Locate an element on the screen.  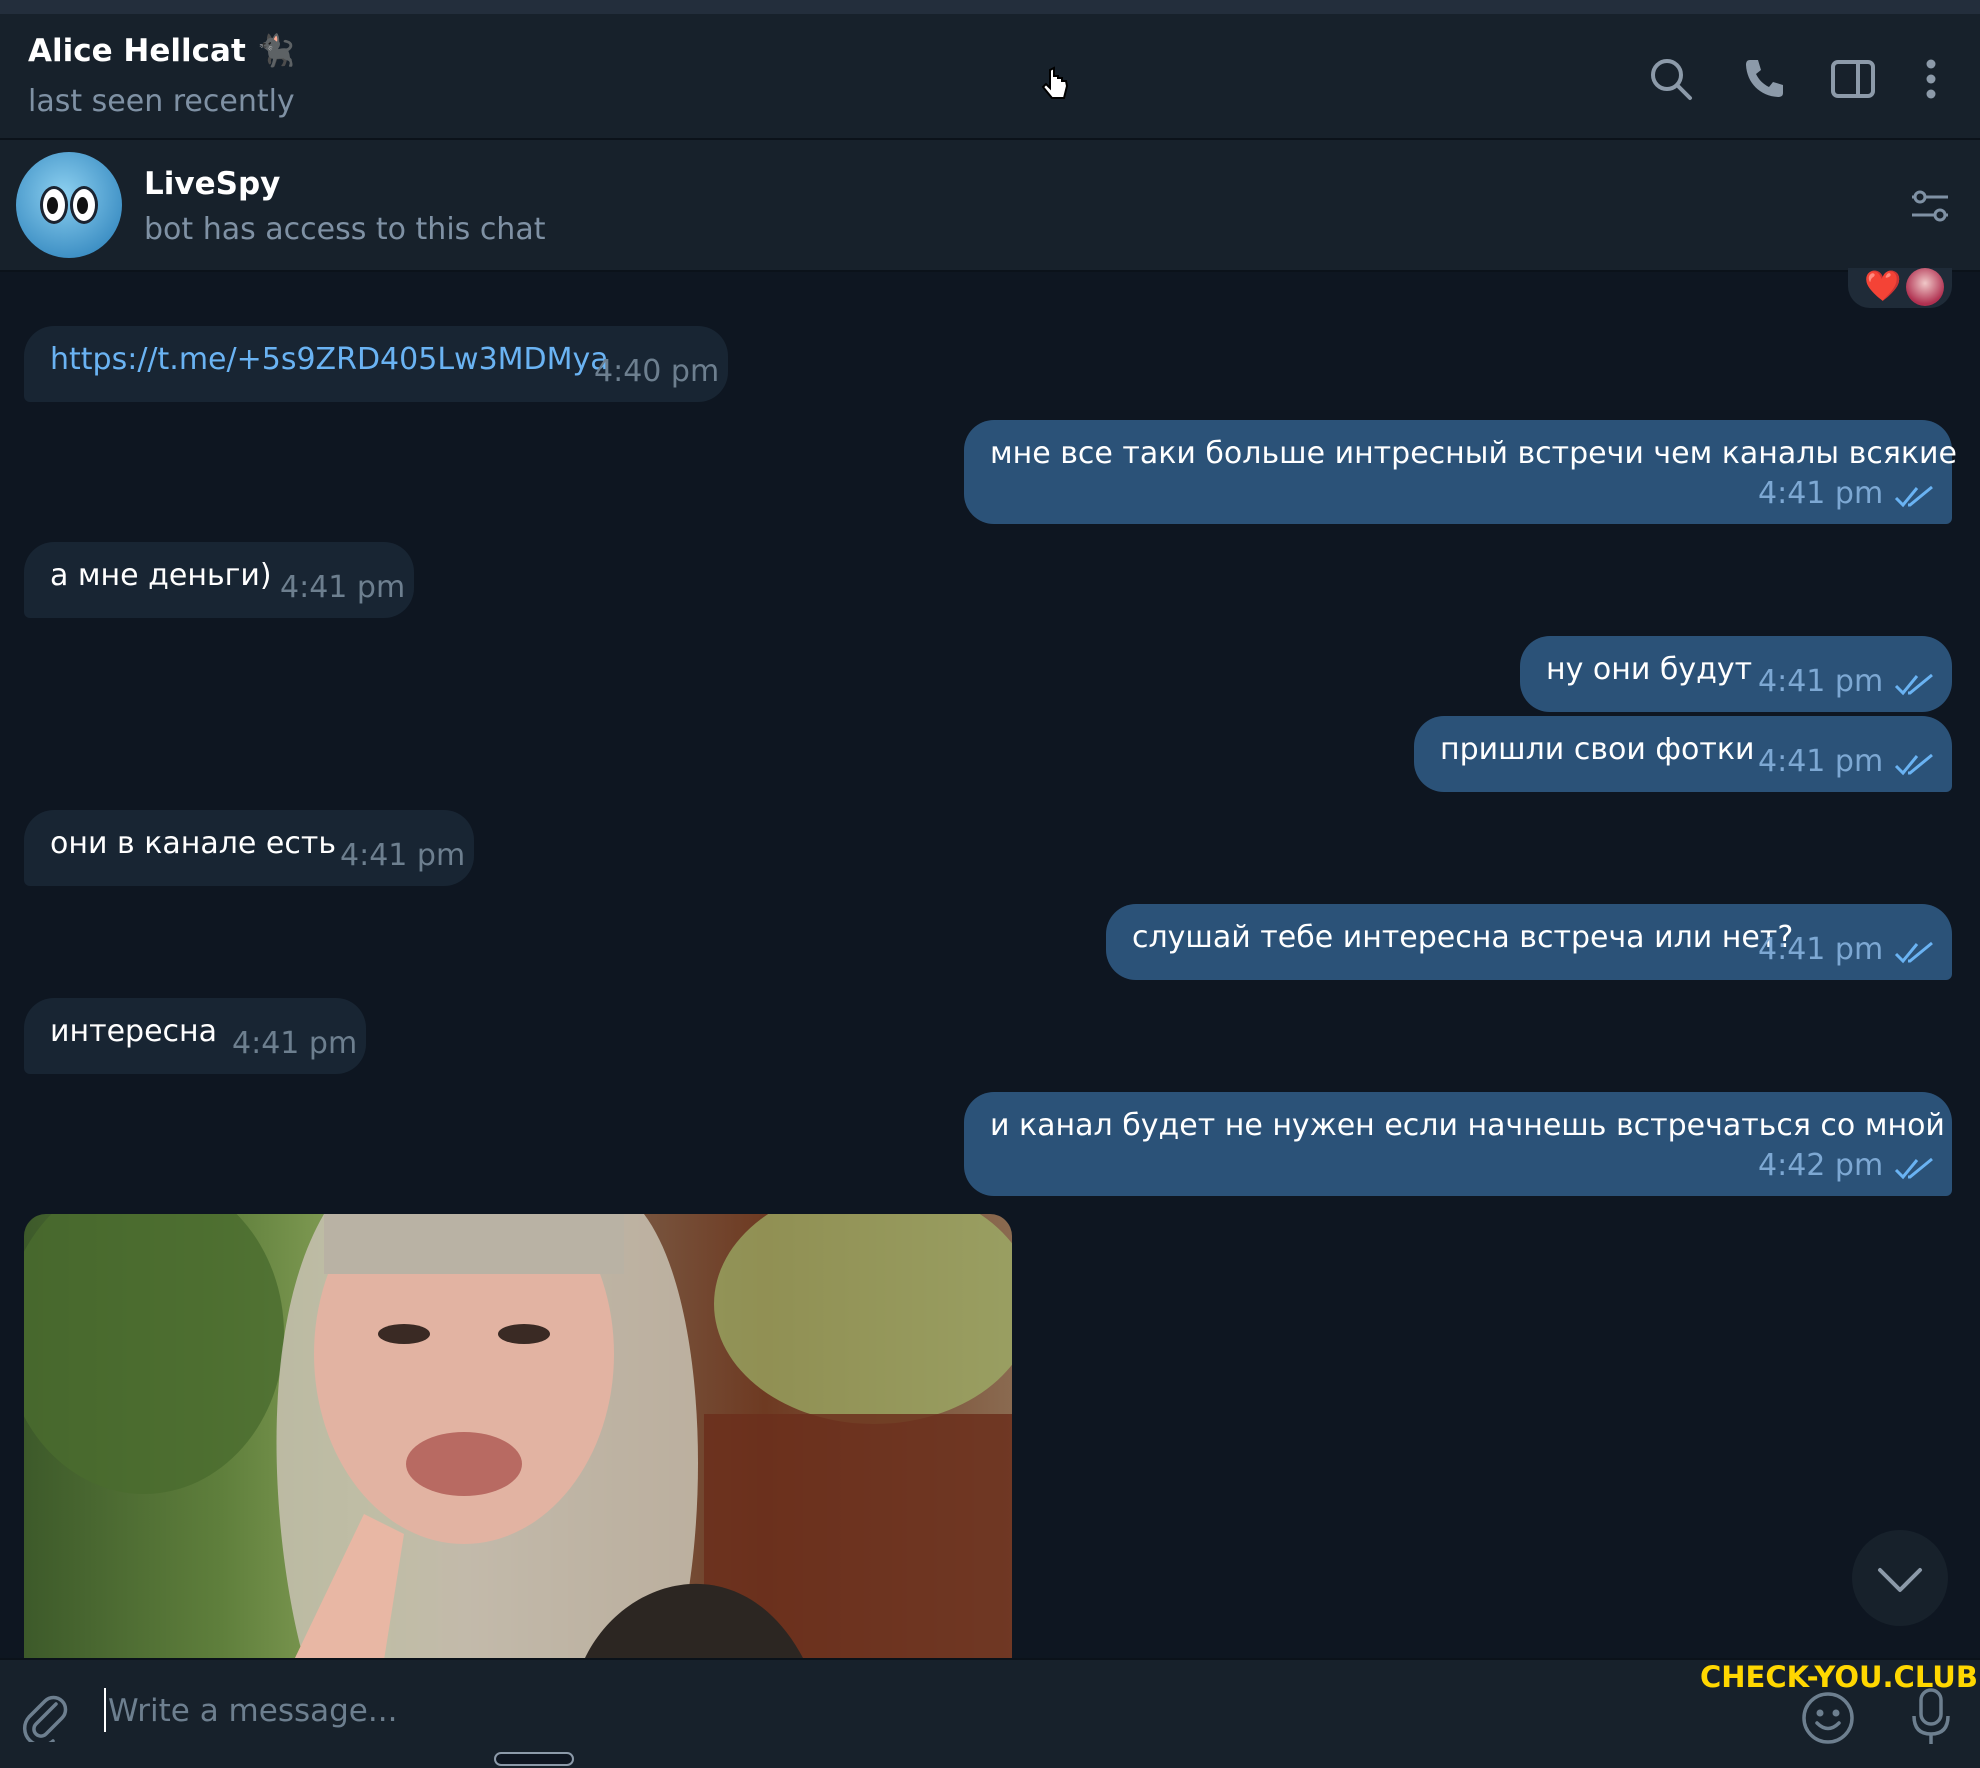
bot-avatar is located at coordinates (69, 205).